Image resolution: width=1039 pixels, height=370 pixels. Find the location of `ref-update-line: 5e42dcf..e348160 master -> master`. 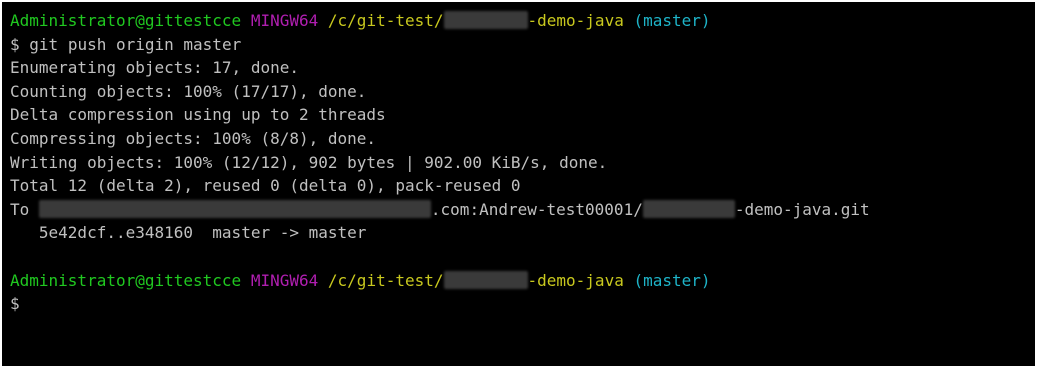

ref-update-line: 5e42dcf..e348160 master -> master is located at coordinates (188, 233).